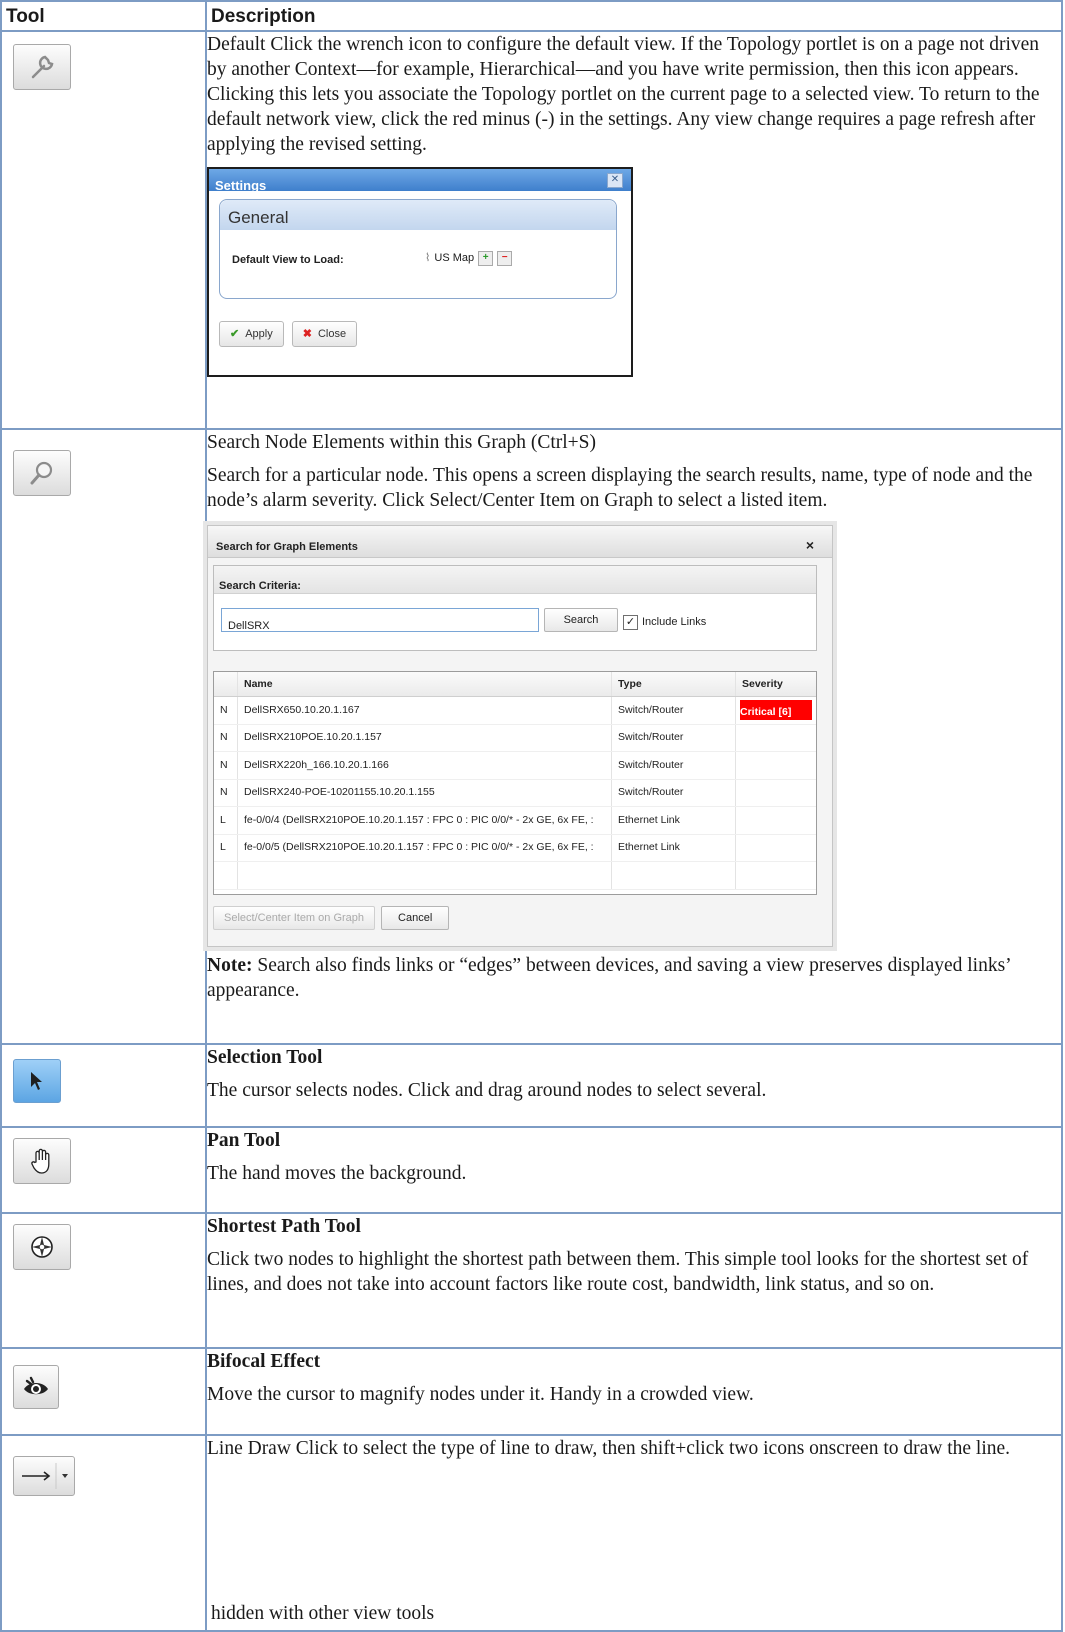  What do you see at coordinates (810, 545) in the screenshot?
I see `close-icon: ×` at bounding box center [810, 545].